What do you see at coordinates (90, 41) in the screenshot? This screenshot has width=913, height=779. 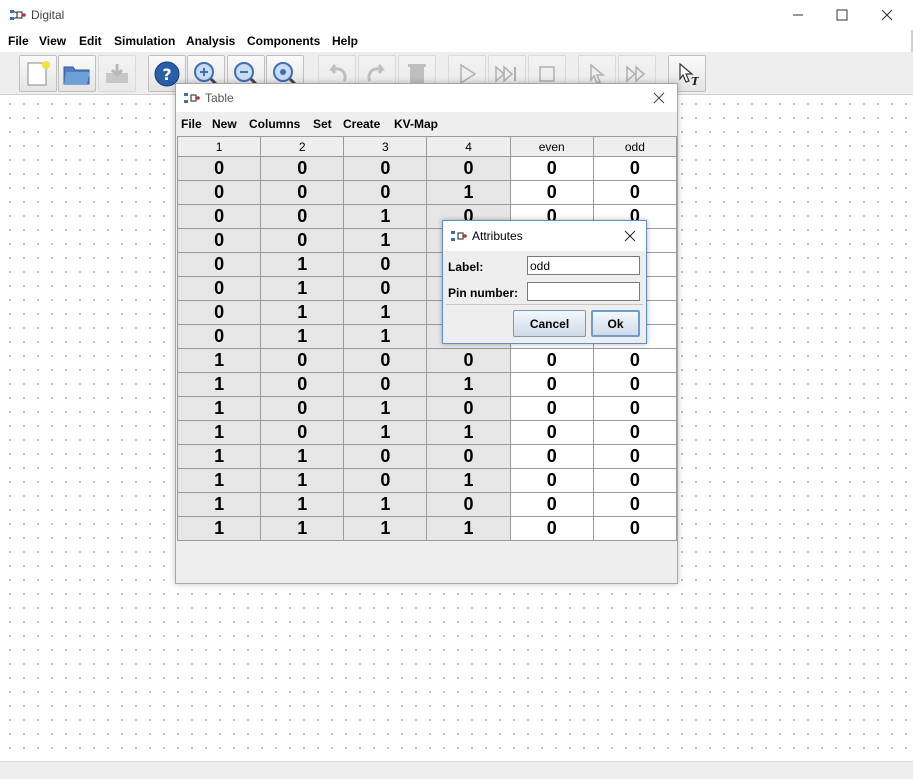 I see `menu-edit: Edit` at bounding box center [90, 41].